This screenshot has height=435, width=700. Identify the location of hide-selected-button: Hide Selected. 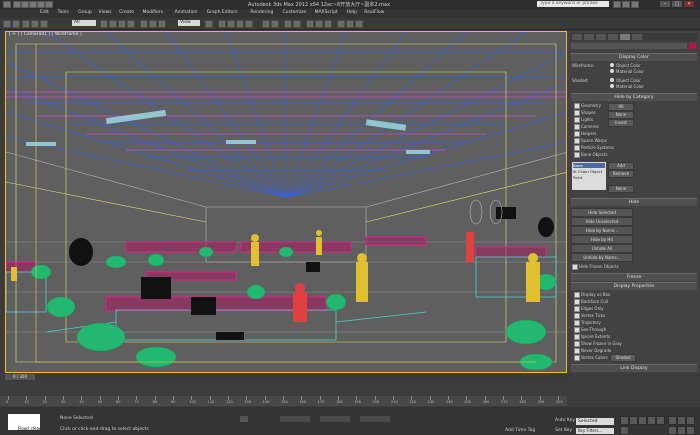
(602, 212).